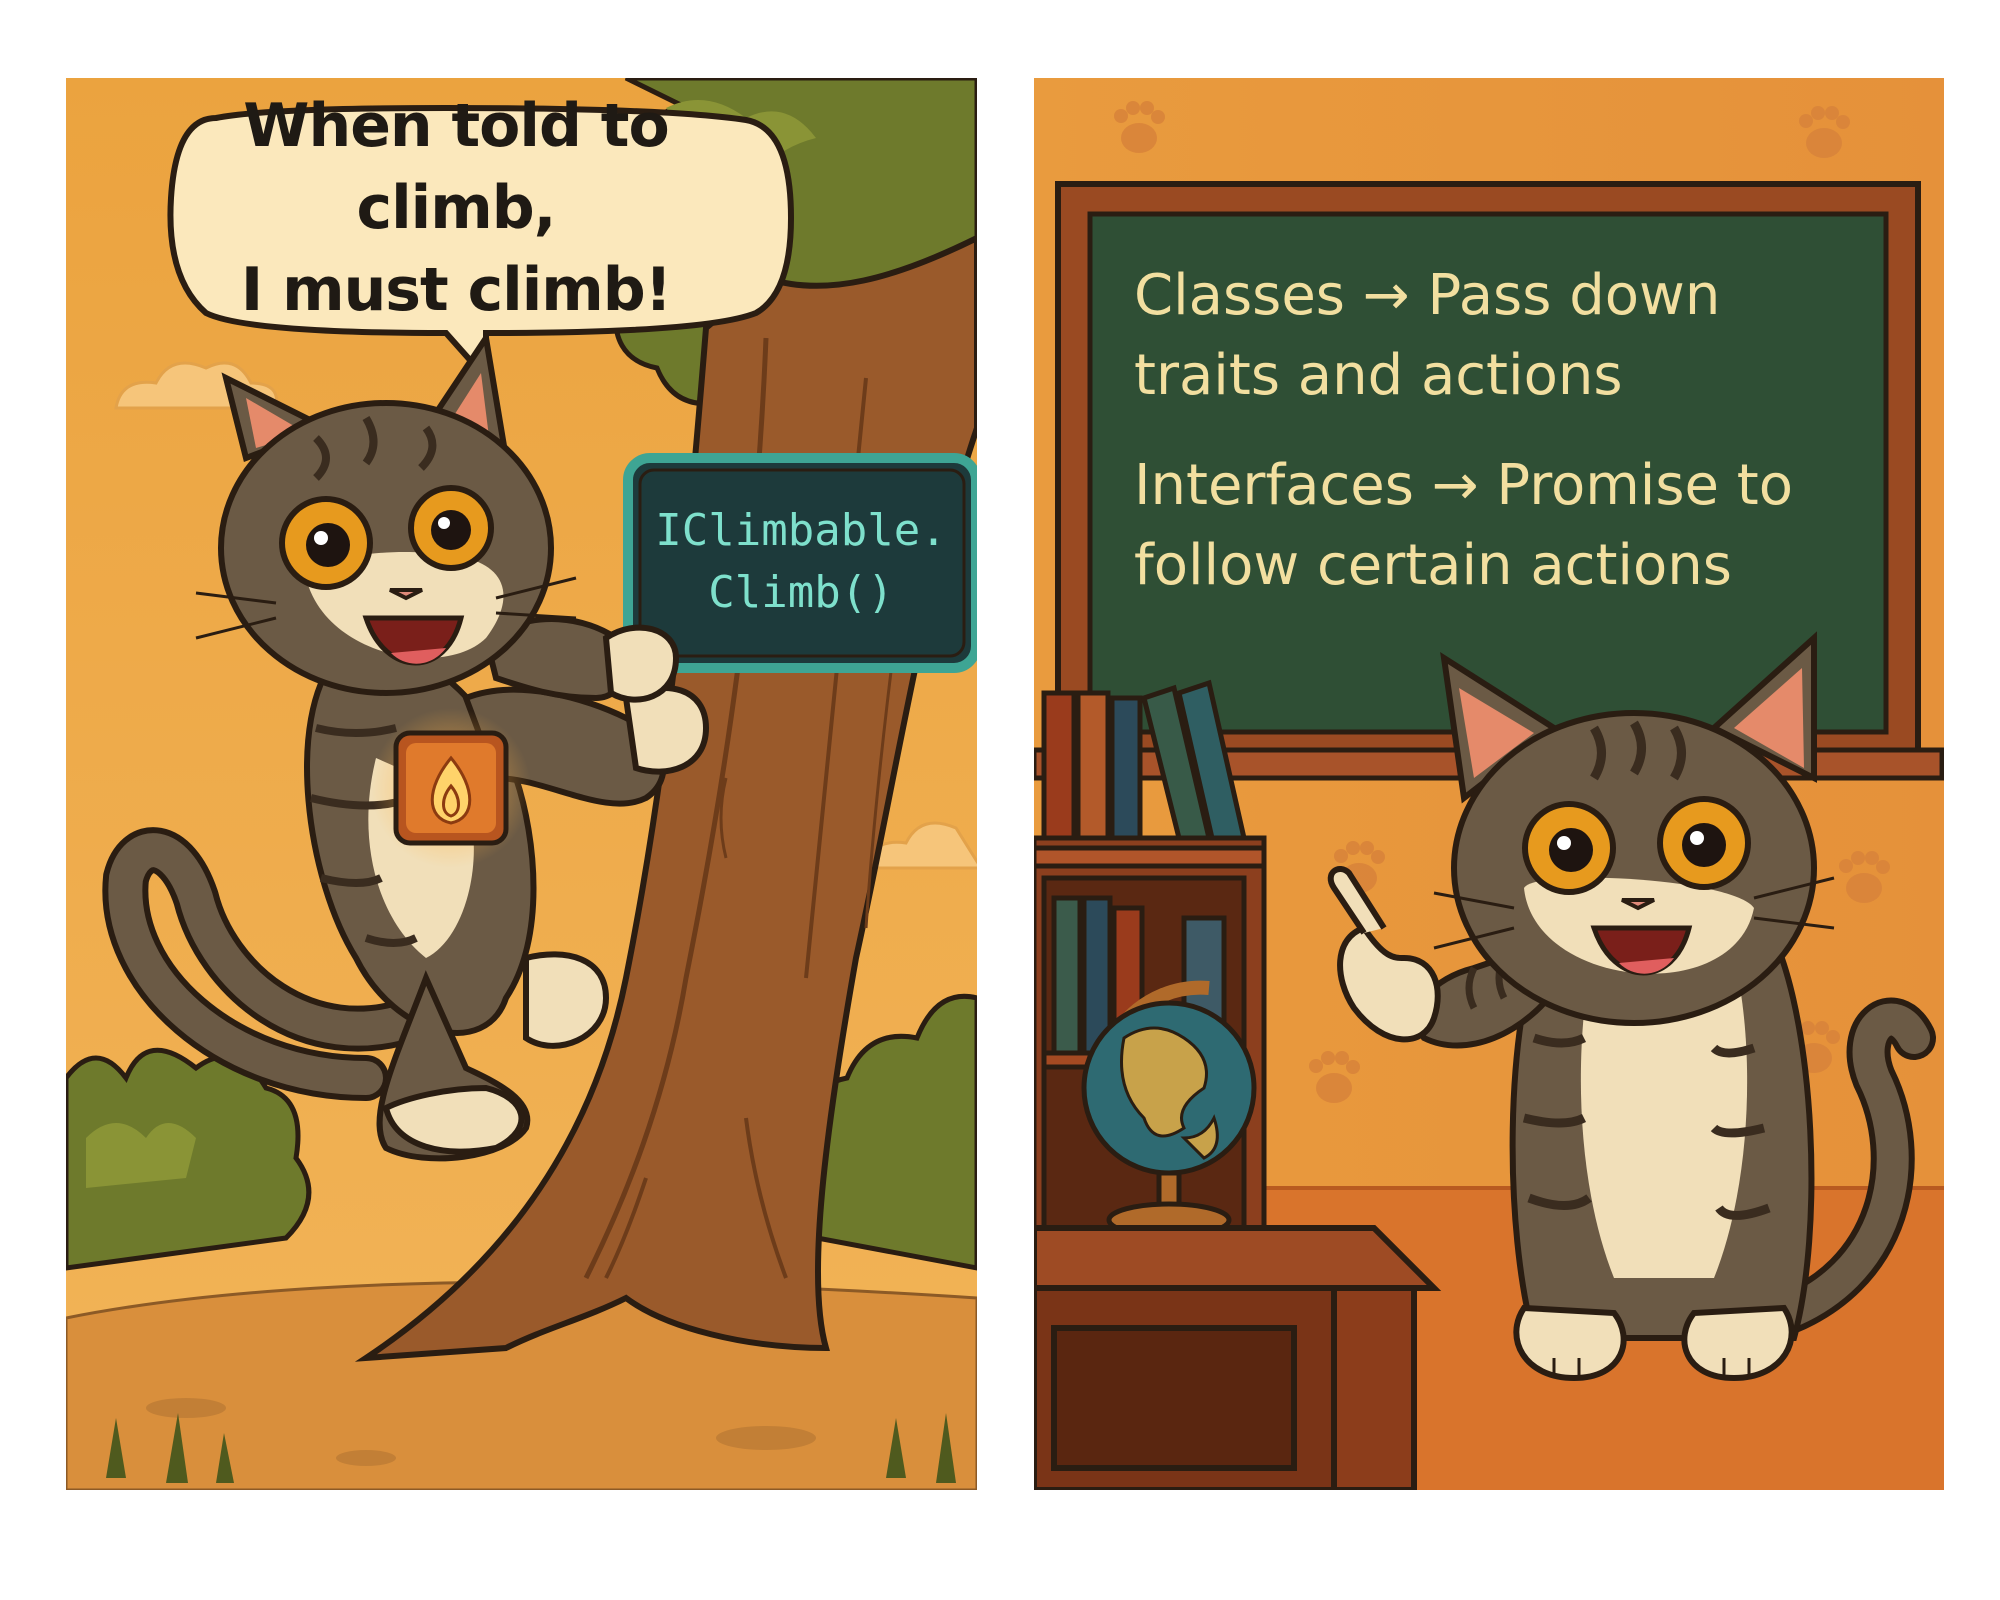  I want to click on code-line-1: IClimbable., so click(801, 530).